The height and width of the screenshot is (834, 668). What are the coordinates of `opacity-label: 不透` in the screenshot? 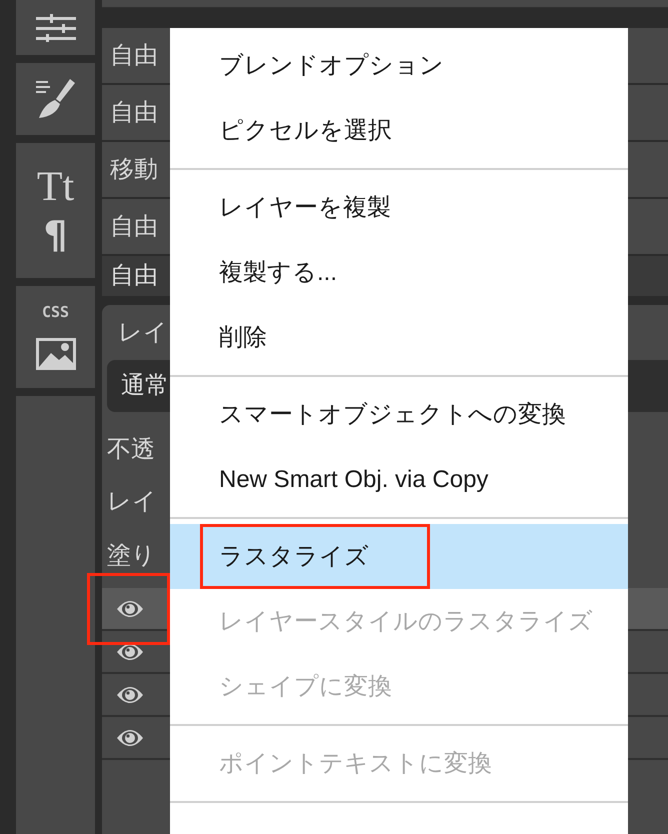 It's located at (131, 450).